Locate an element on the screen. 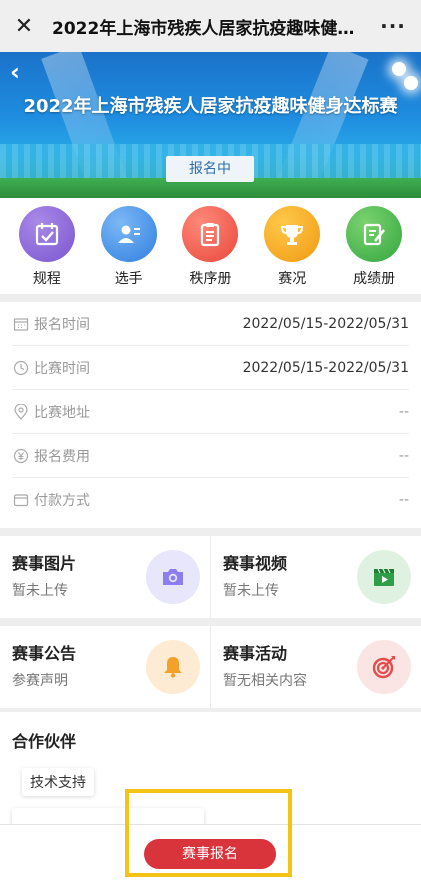 The height and width of the screenshot is (880, 421). menu-item-status: 赛况 is located at coordinates (292, 246).